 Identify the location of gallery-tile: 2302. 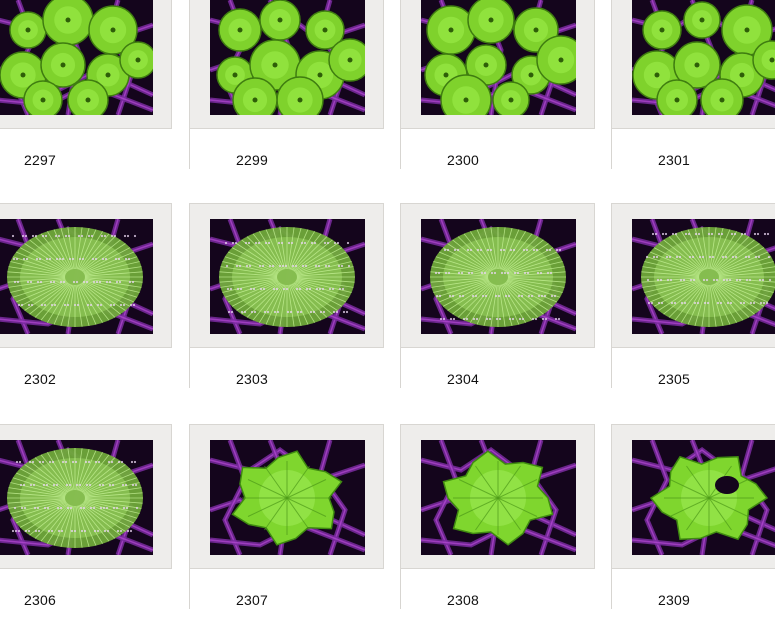
(94, 313).